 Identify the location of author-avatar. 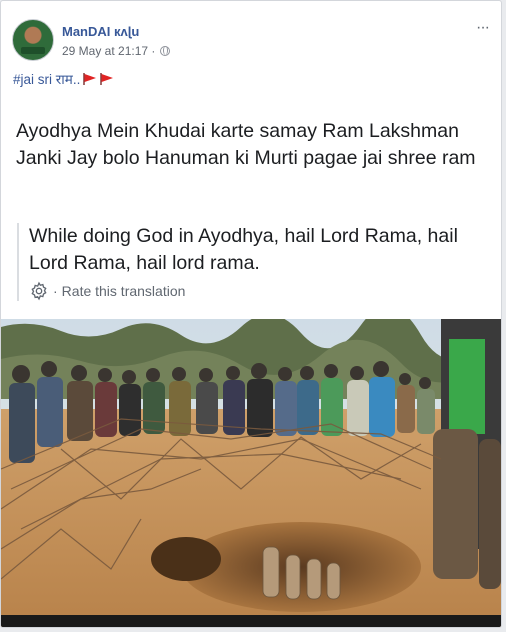
(33, 40).